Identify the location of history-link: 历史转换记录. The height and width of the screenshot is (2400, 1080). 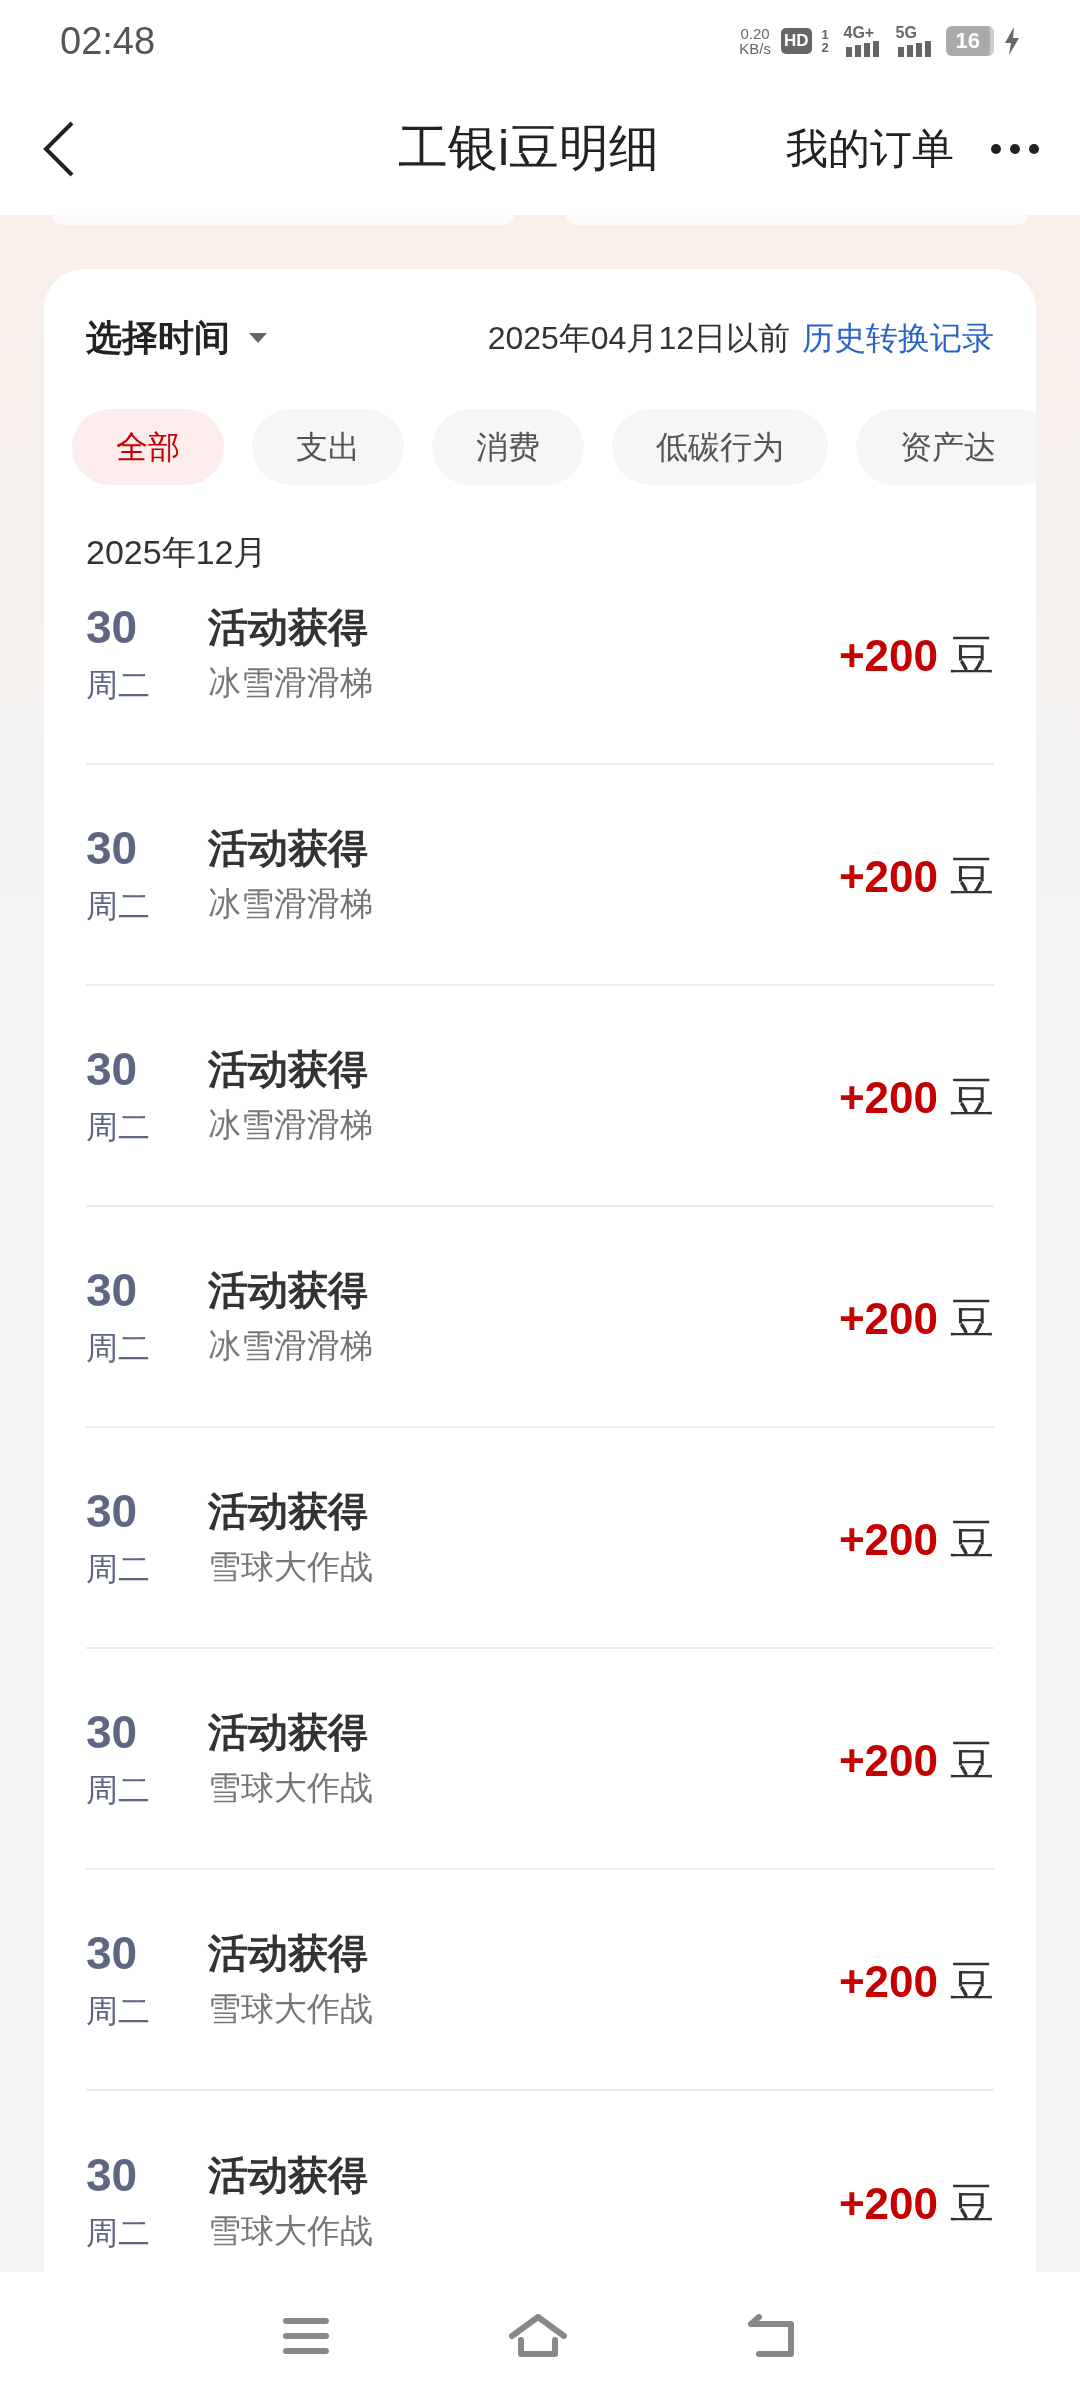
(898, 338).